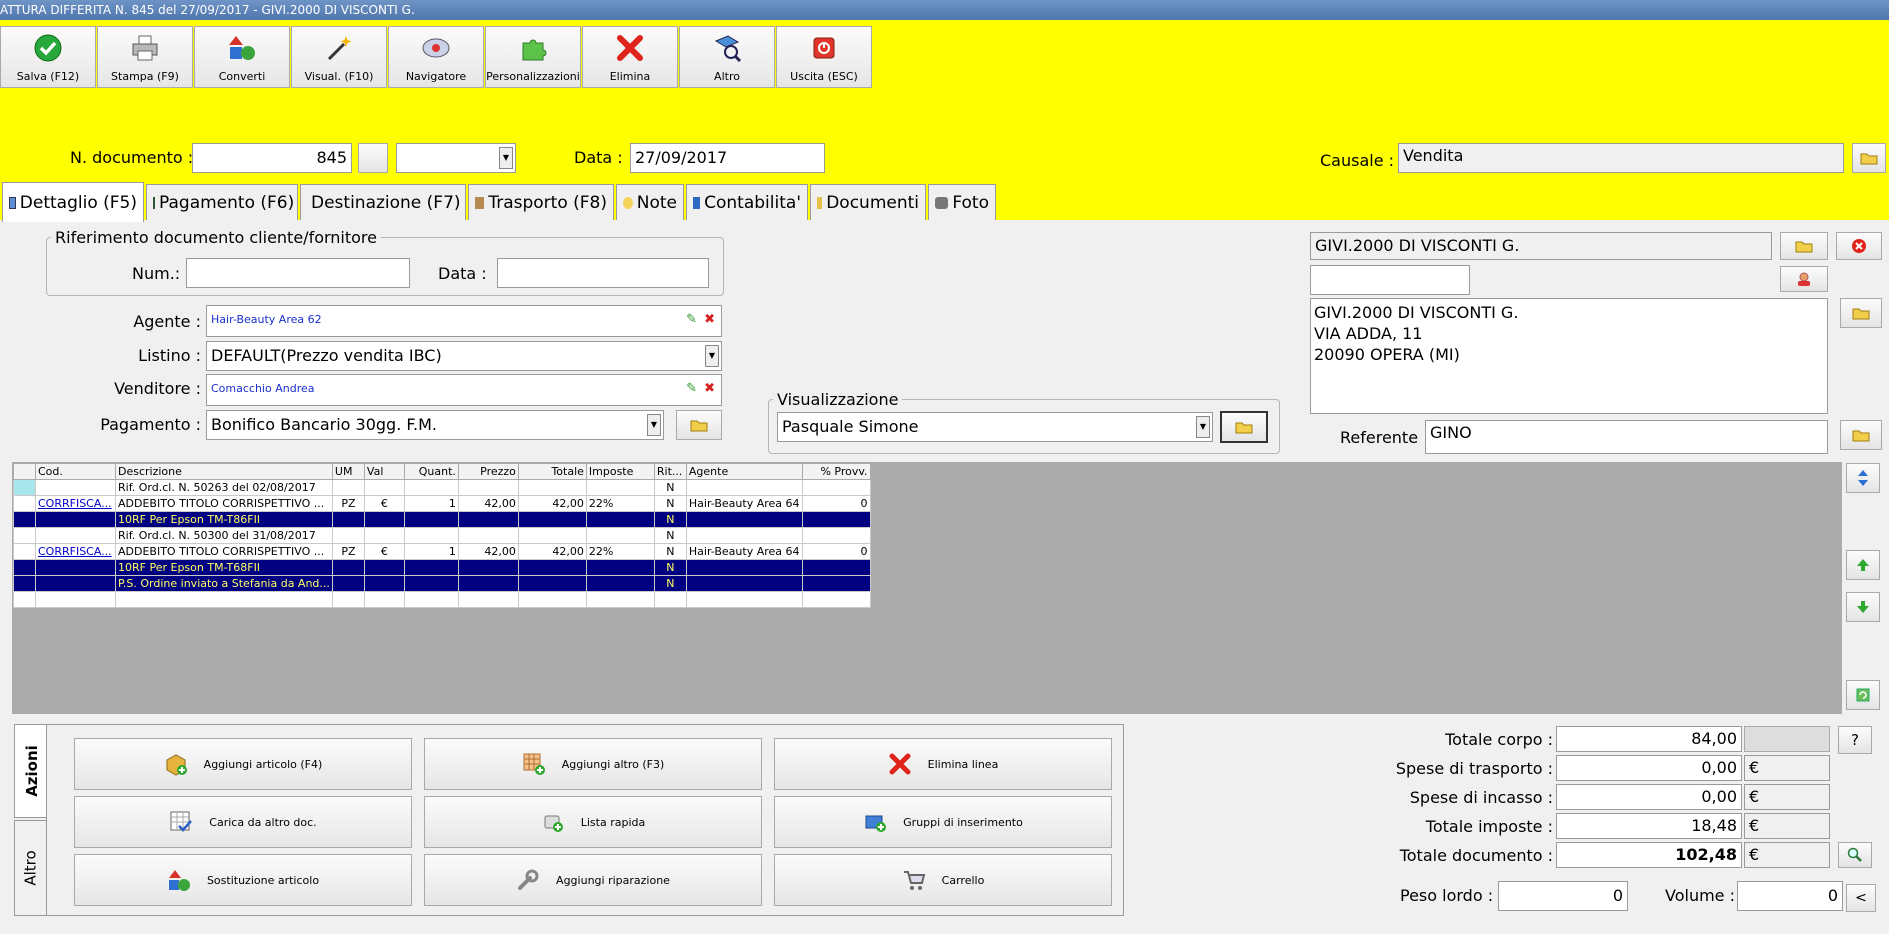 This screenshot has height=934, width=1889. I want to click on referente-input: GINO, so click(1626, 437).